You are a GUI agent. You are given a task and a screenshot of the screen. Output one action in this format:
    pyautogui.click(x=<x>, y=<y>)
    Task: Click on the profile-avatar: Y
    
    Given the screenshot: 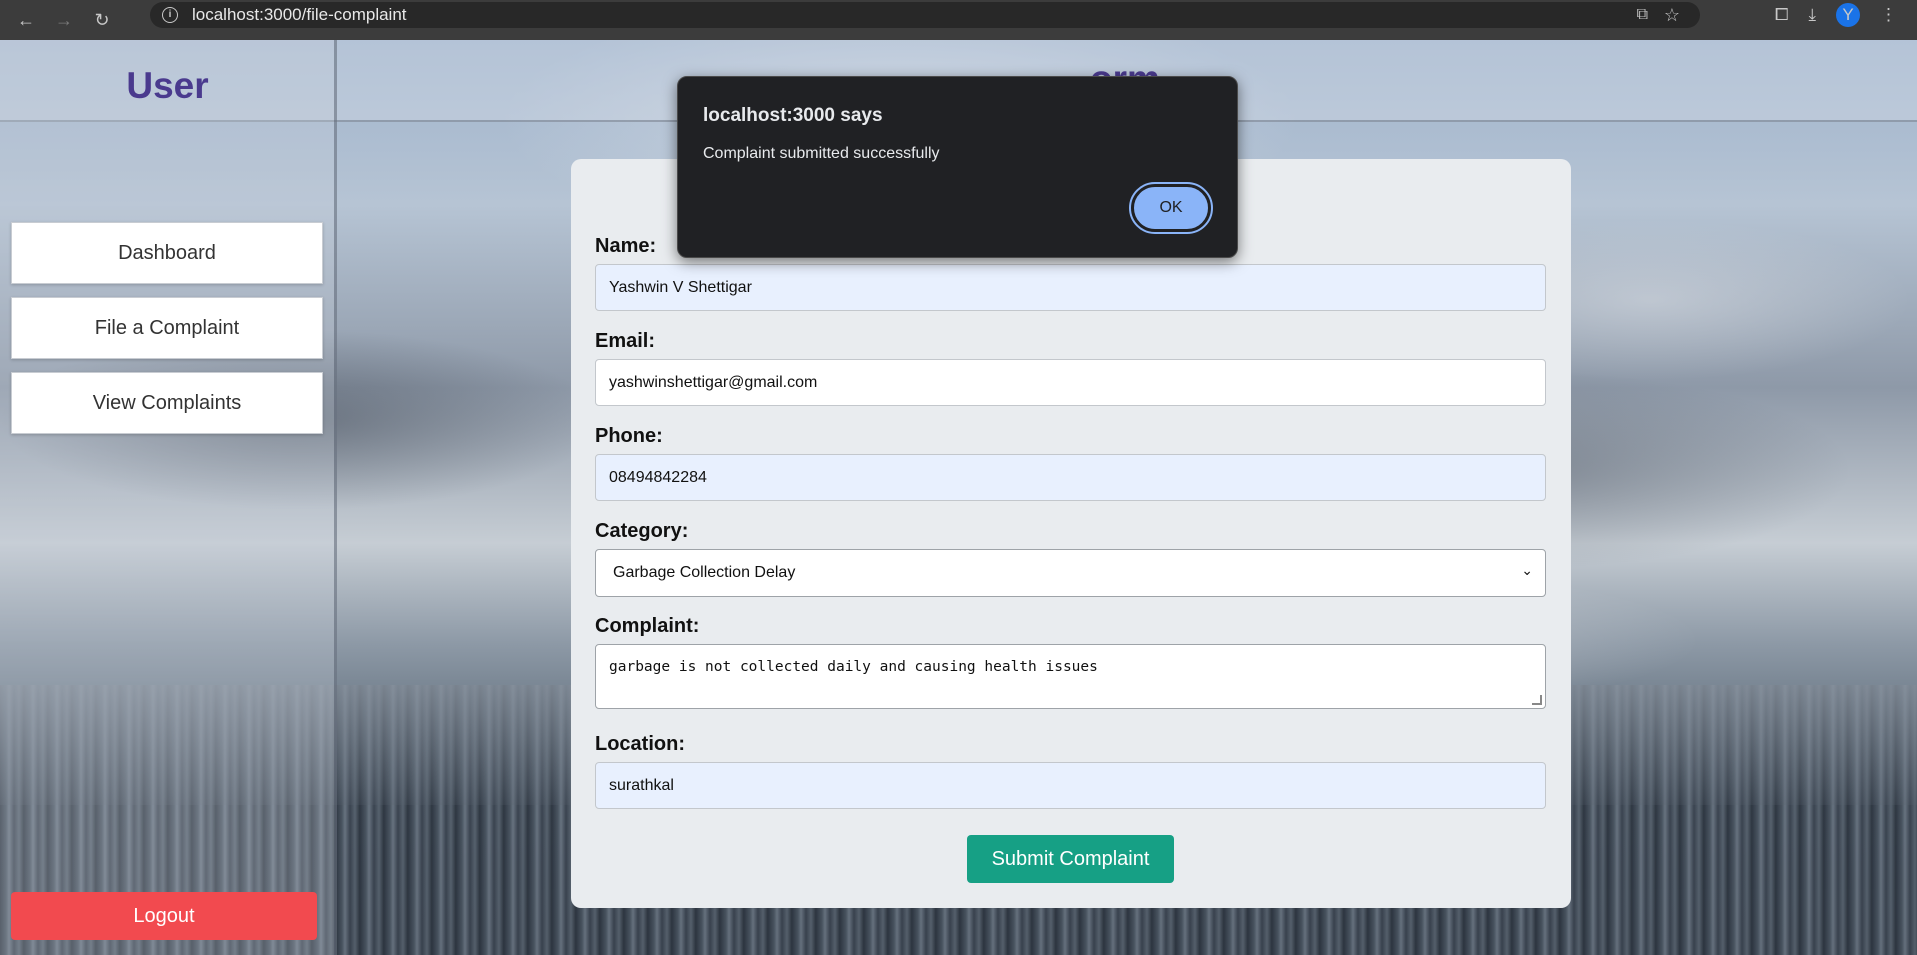 What is the action you would take?
    pyautogui.click(x=1848, y=15)
    